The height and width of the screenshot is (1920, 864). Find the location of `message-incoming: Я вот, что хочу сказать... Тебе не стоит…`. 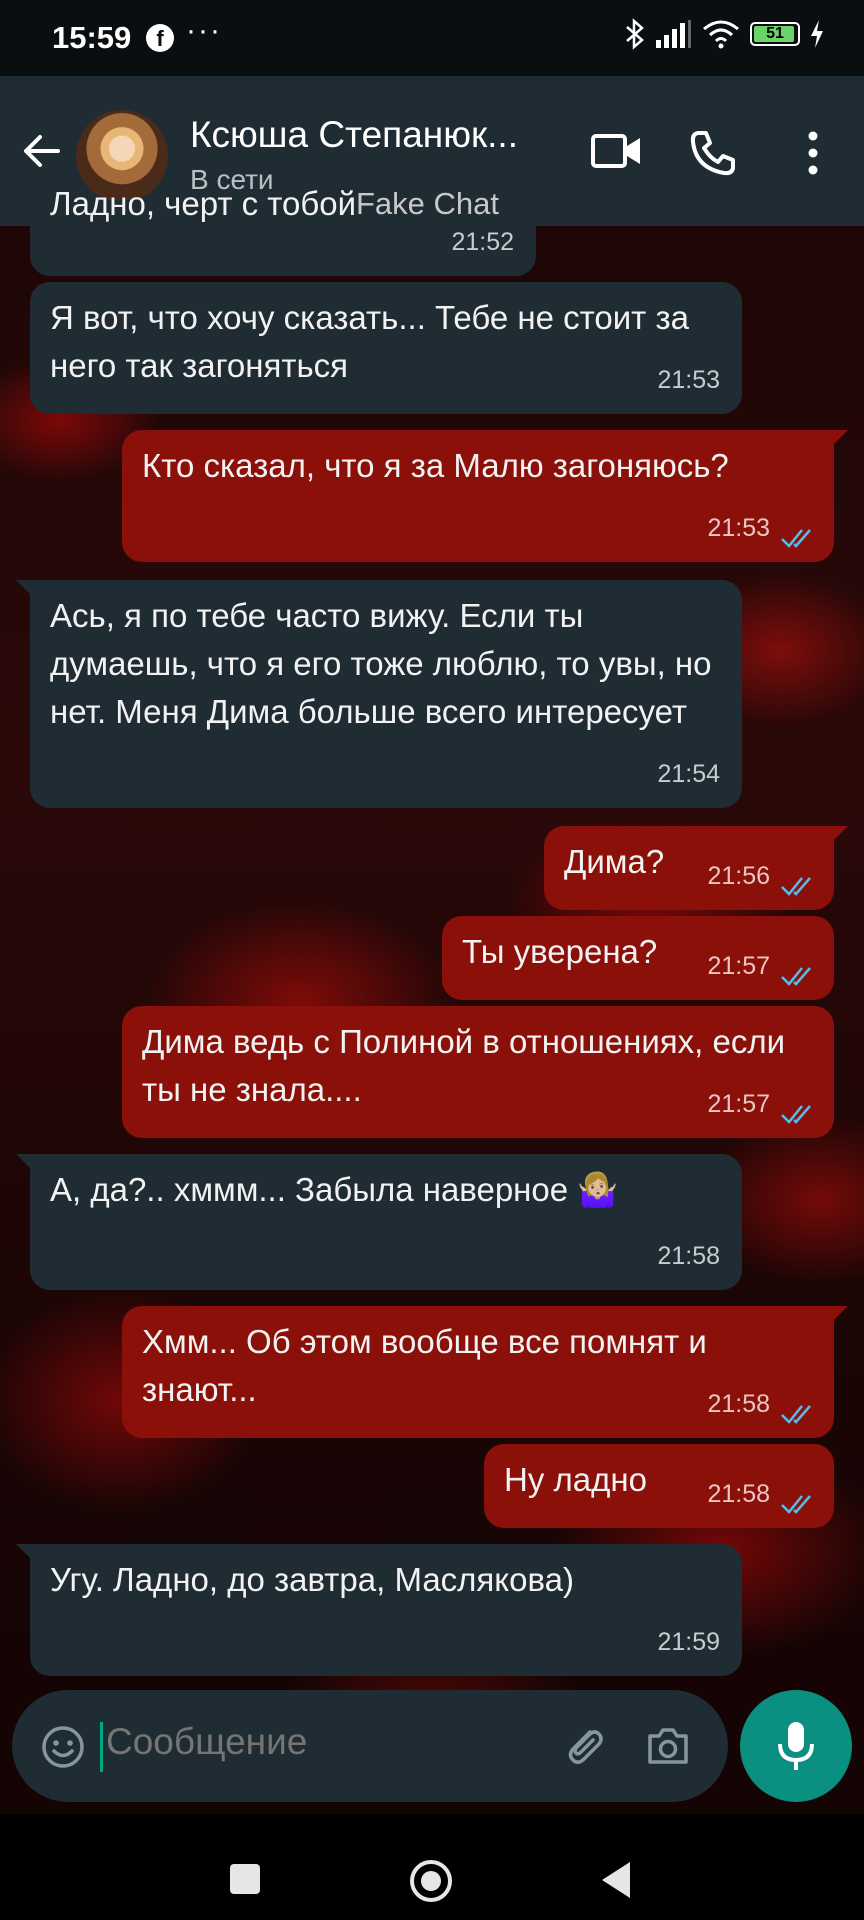

message-incoming: Я вот, что хочу сказать... Тебе не стоит… is located at coordinates (386, 348).